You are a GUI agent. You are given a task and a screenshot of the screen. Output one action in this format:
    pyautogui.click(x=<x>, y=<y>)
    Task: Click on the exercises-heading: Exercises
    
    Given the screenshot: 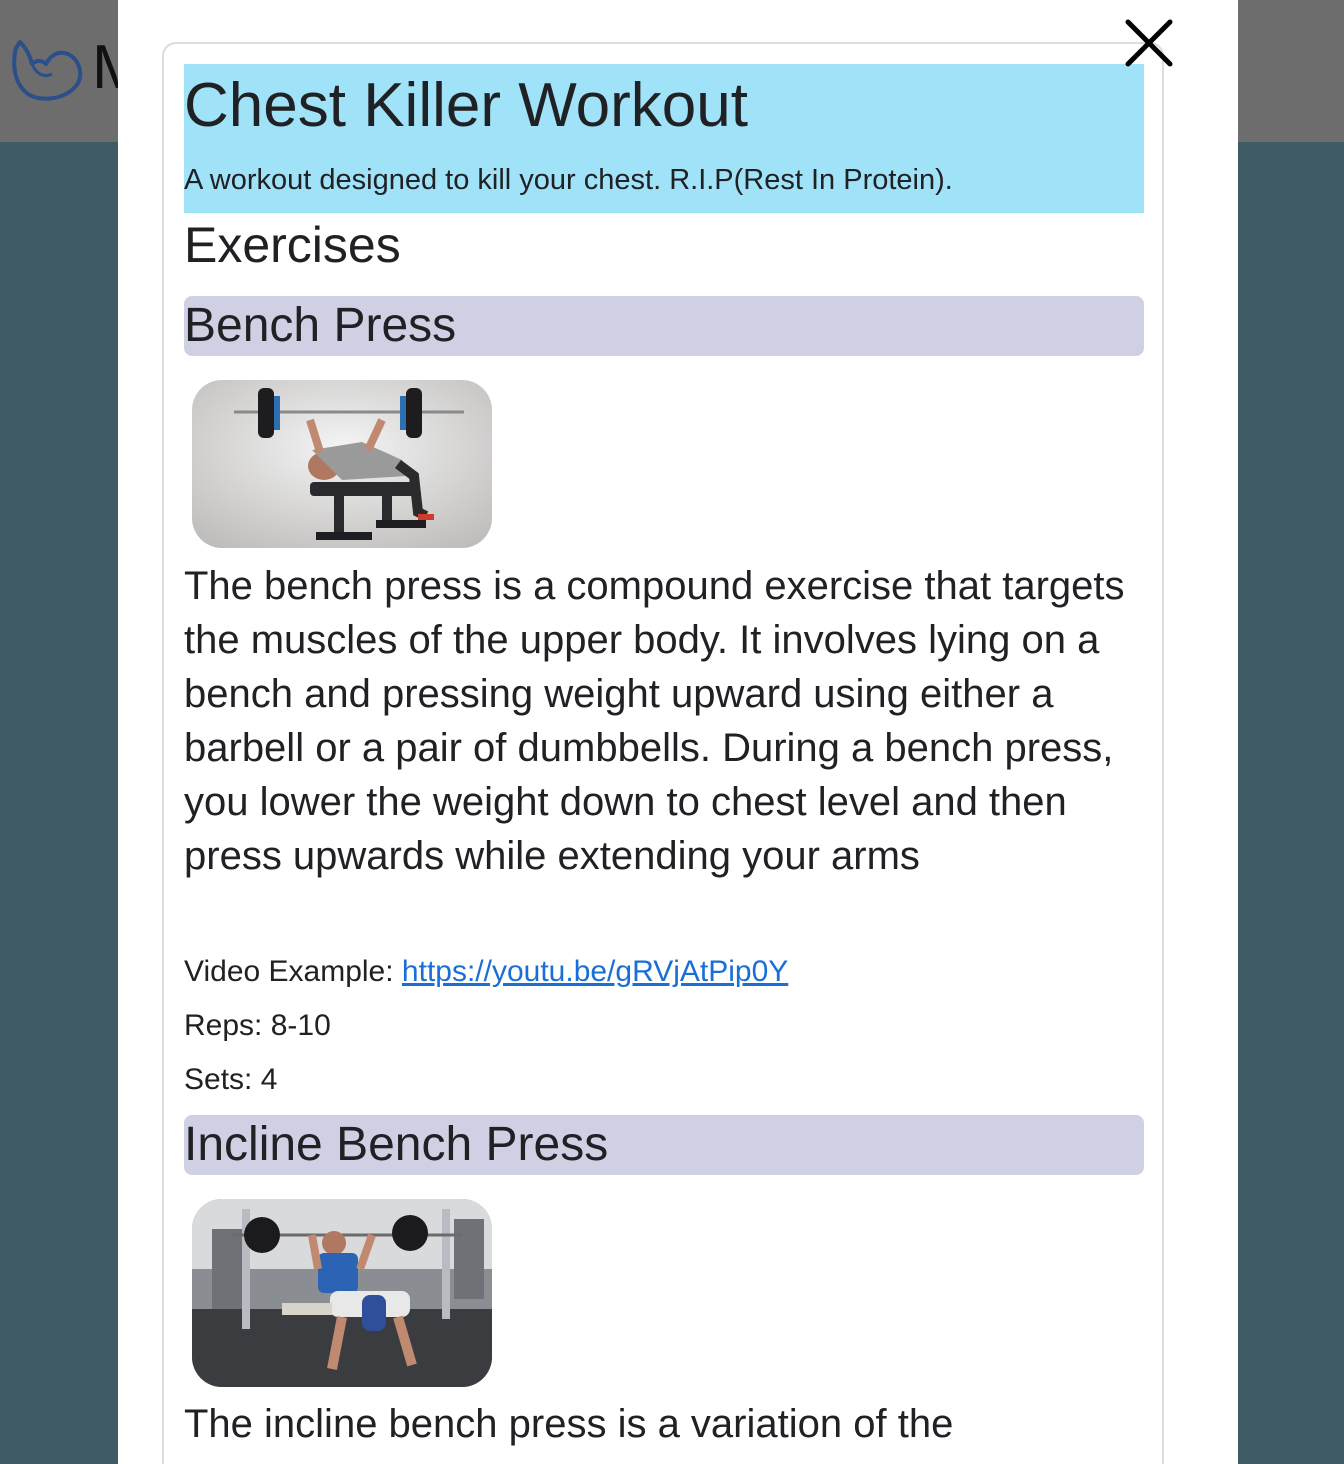 What is the action you would take?
    pyautogui.click(x=292, y=245)
    